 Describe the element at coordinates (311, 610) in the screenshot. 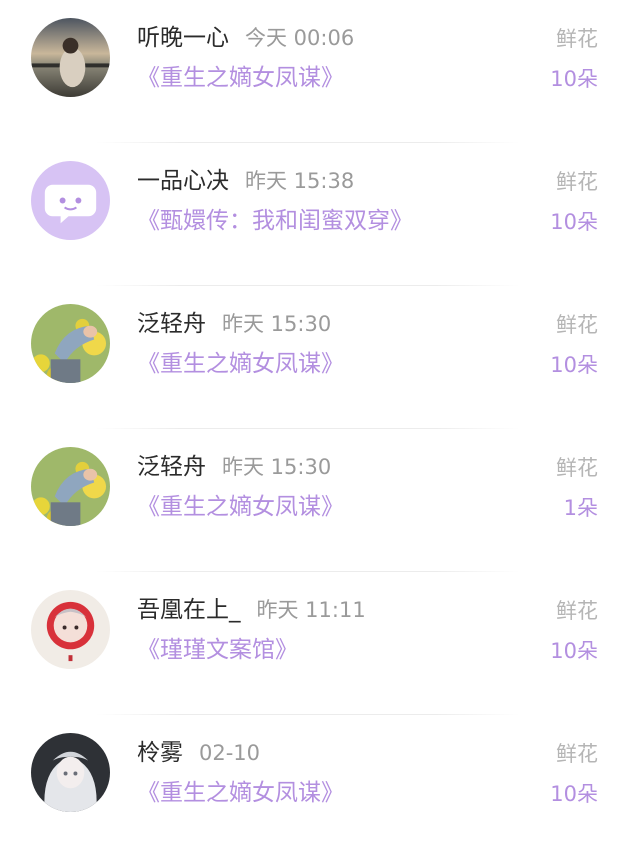

I see `timestamp: 昨天 11:11` at that location.